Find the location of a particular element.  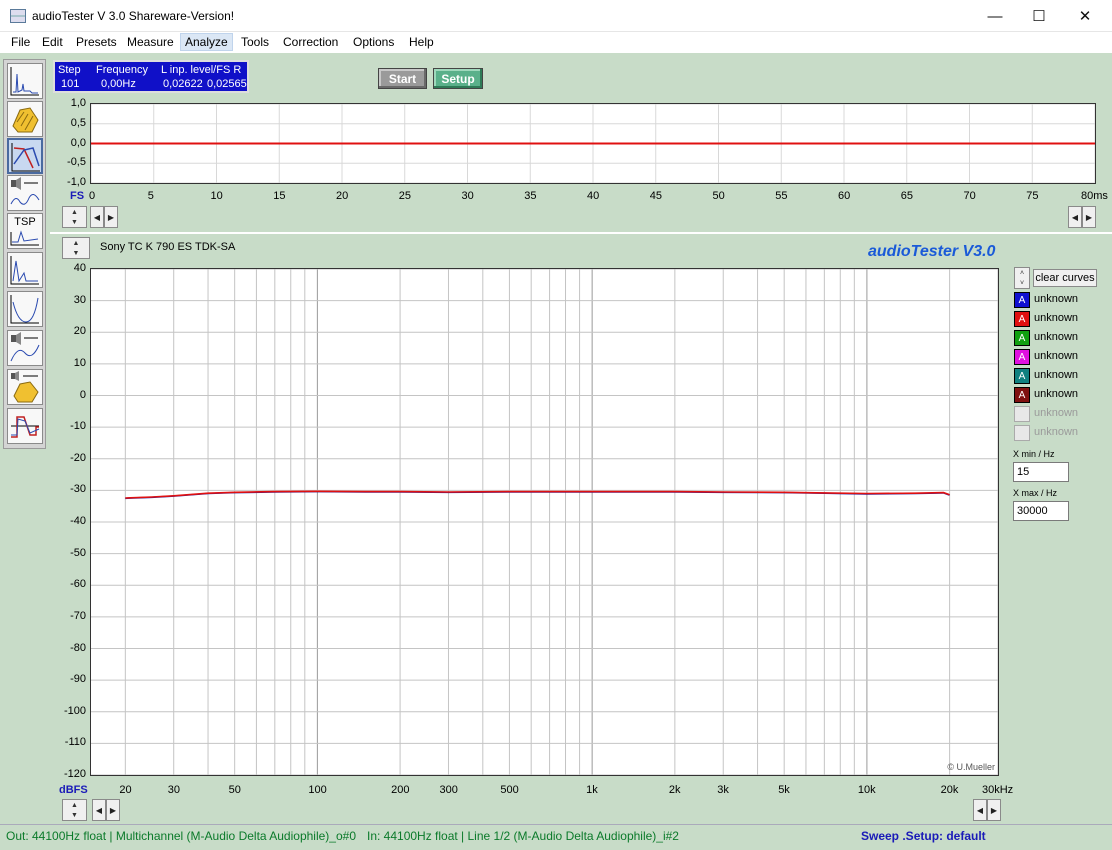

start-button: Start is located at coordinates (402, 78).